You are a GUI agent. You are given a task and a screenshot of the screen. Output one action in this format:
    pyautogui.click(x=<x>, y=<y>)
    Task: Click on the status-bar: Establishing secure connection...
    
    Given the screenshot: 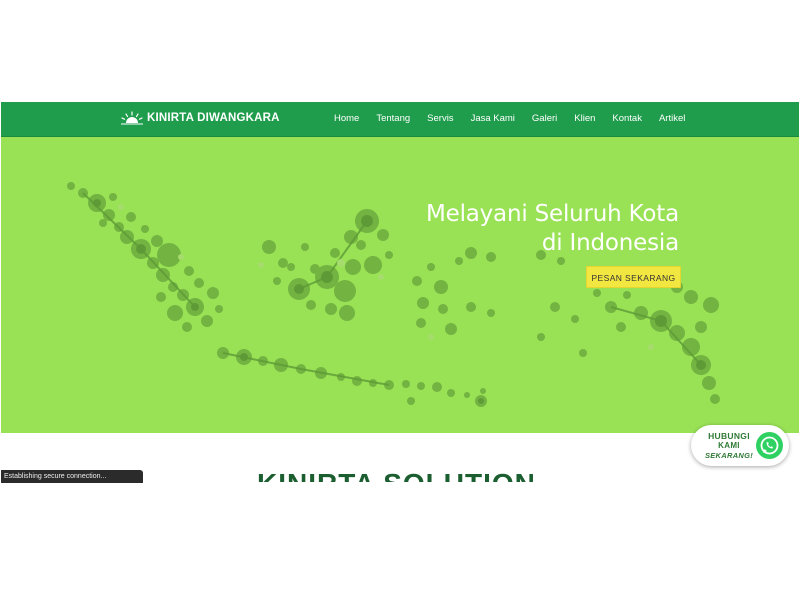 What is the action you would take?
    pyautogui.click(x=72, y=476)
    